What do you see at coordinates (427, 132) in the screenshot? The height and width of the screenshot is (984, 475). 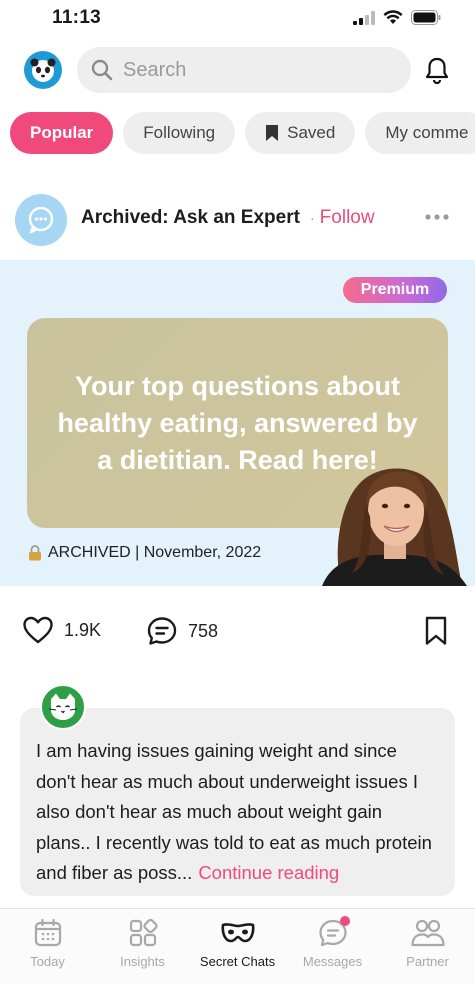 I see `tab-my-comments-label: My comme` at bounding box center [427, 132].